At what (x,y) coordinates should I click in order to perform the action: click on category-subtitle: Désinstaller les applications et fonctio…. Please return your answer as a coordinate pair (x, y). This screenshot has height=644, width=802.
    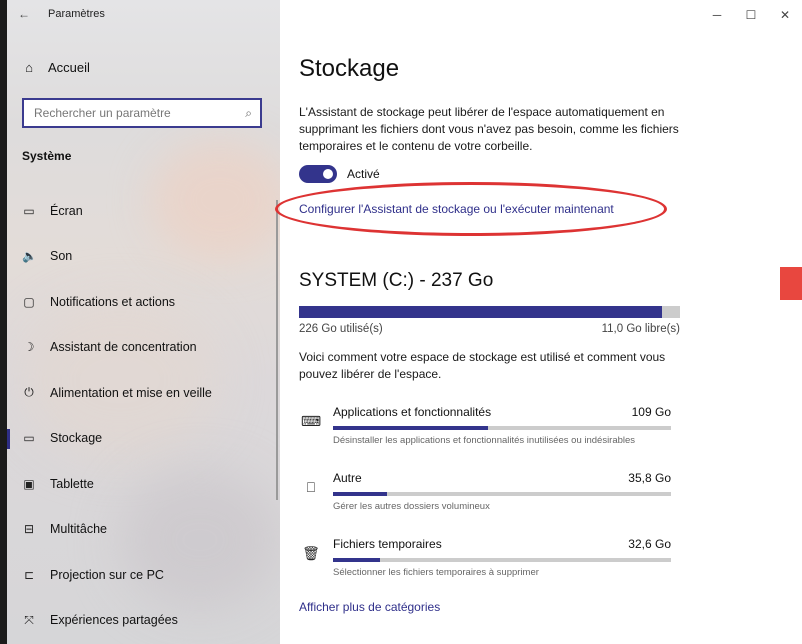
    Looking at the image, I should click on (484, 440).